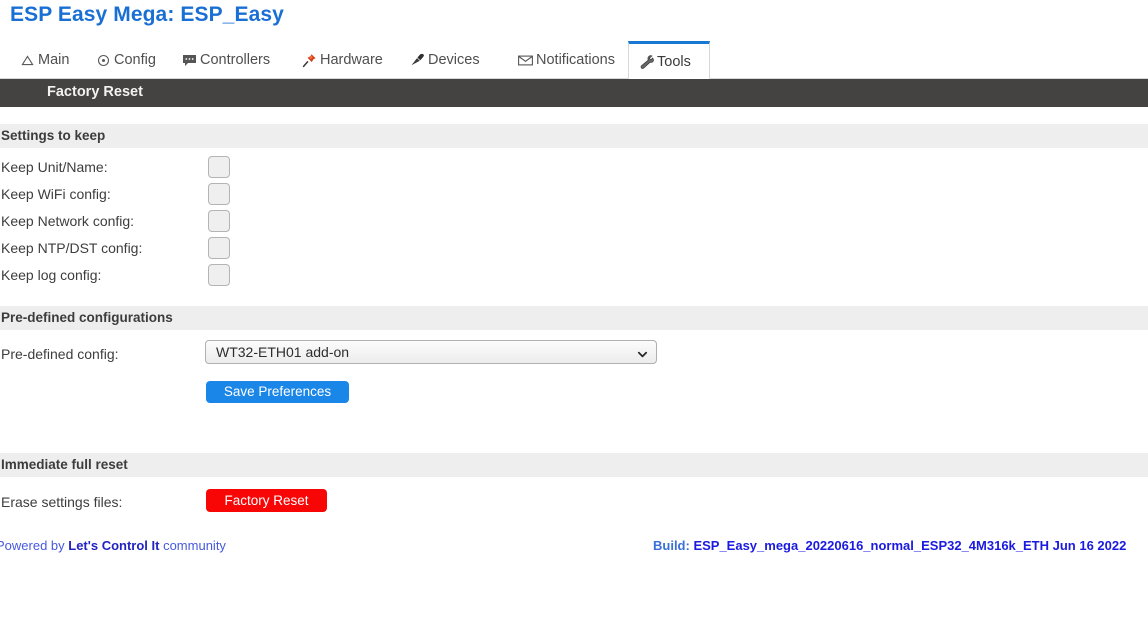 This screenshot has height=631, width=1148. Describe the element at coordinates (135, 60) in the screenshot. I see `tab-config-label: Config` at that location.